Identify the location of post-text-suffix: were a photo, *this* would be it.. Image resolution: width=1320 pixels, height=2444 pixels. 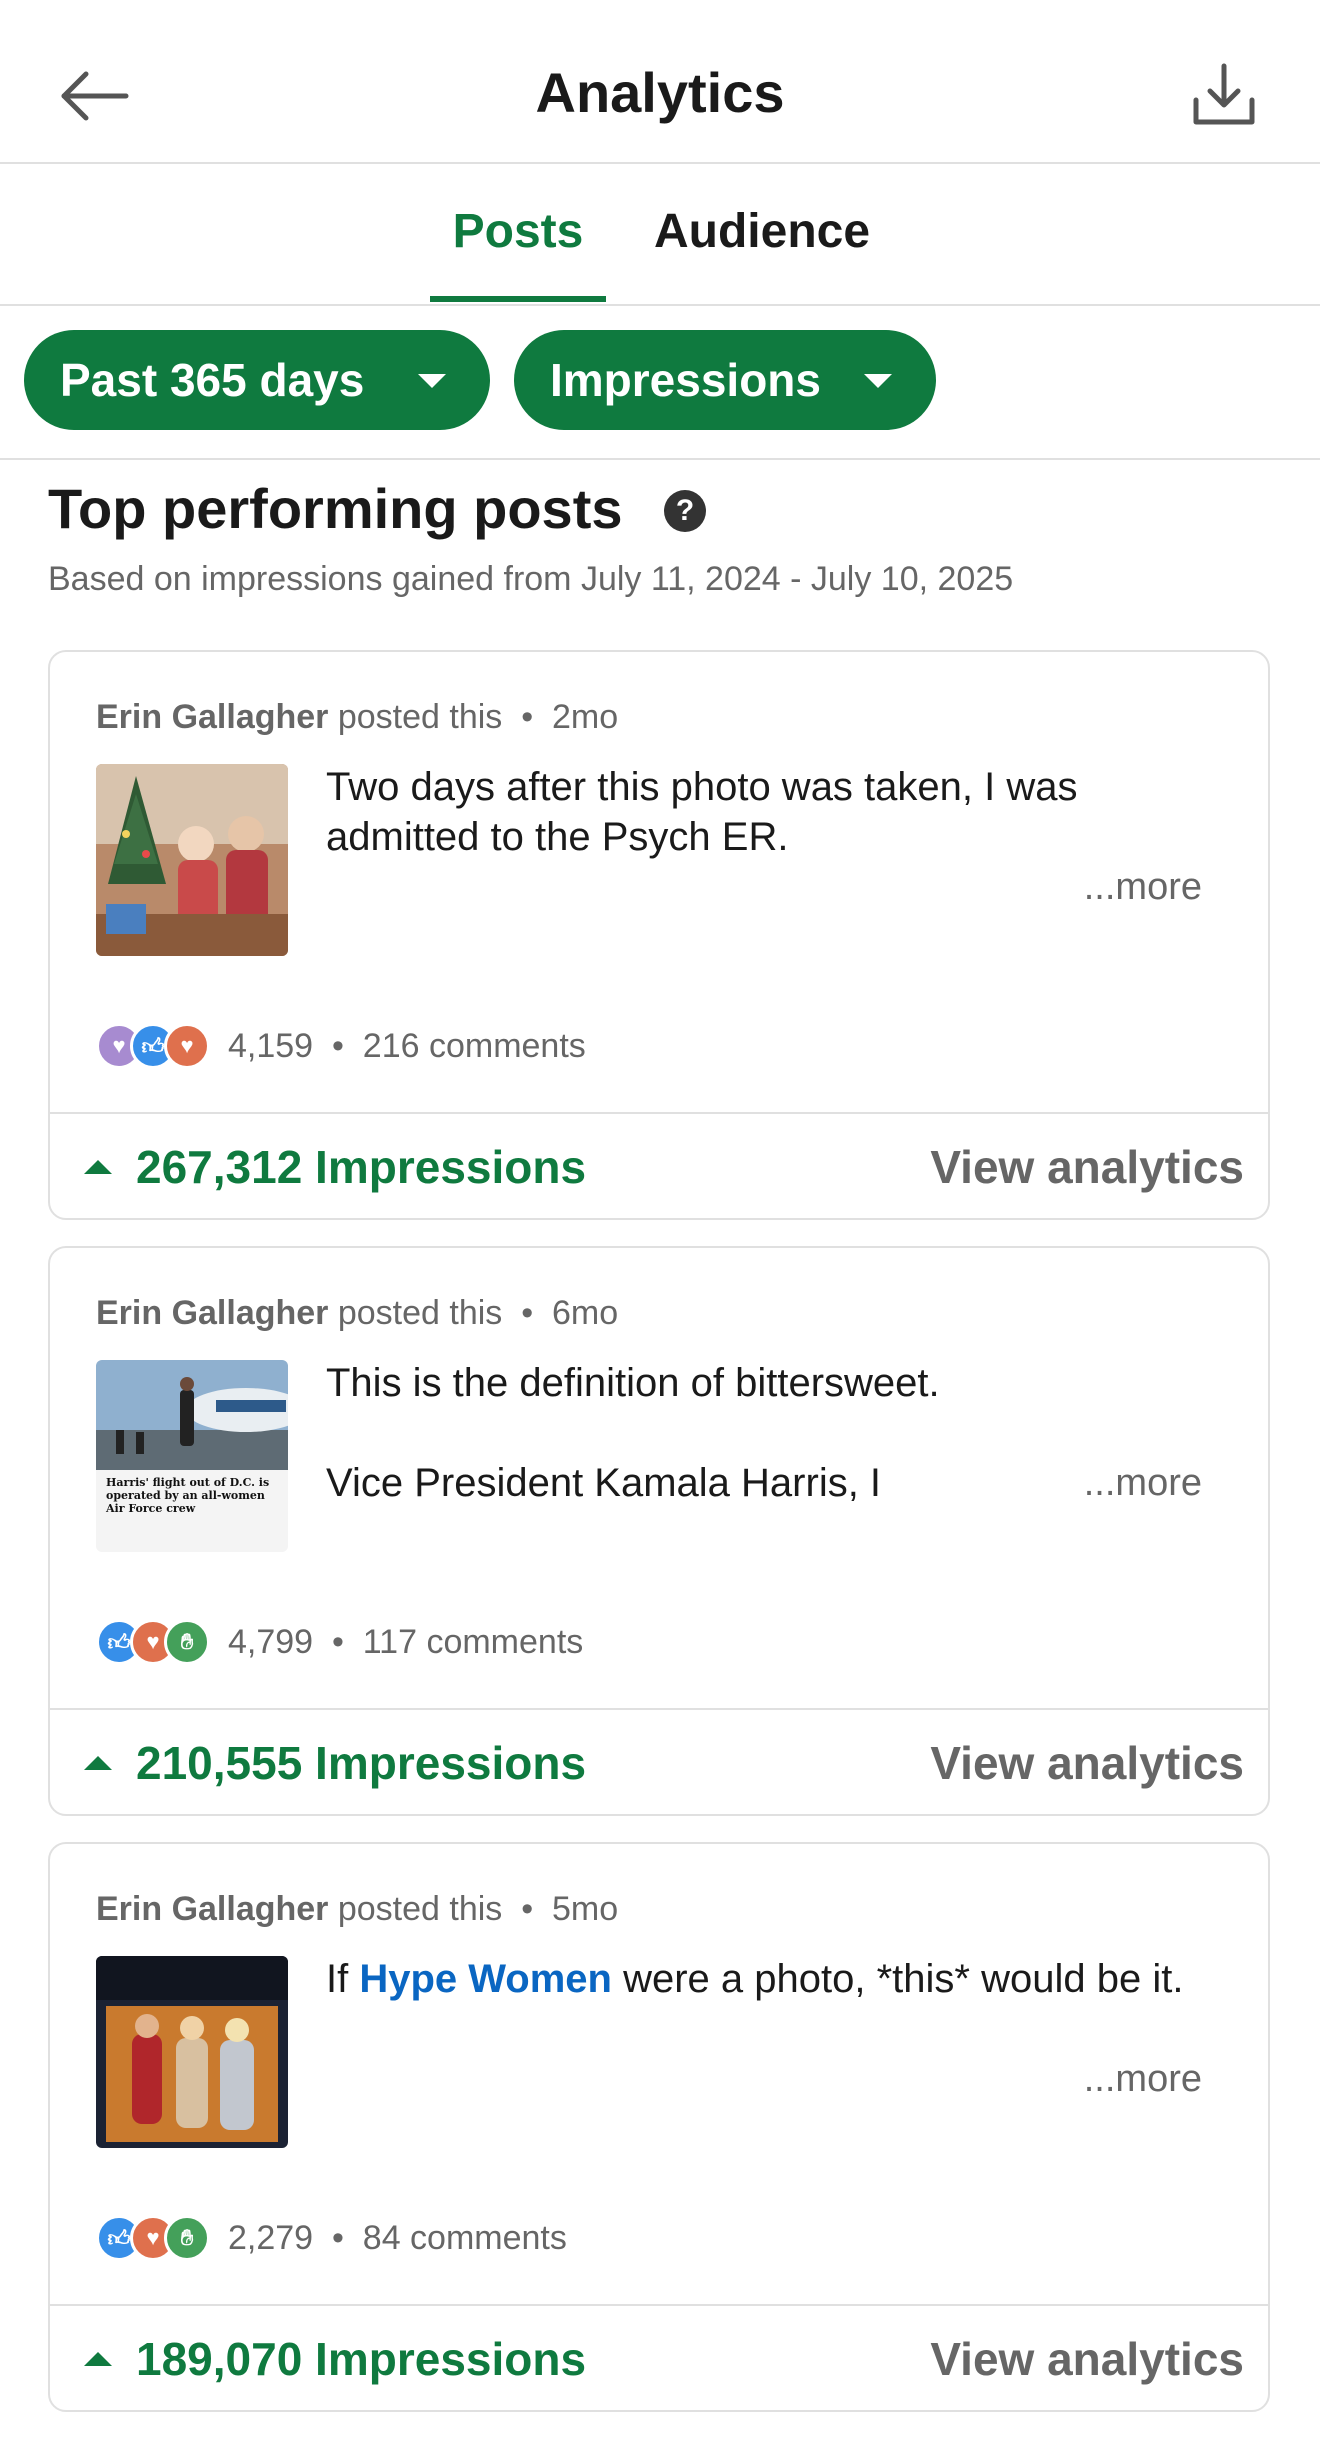
(897, 1979).